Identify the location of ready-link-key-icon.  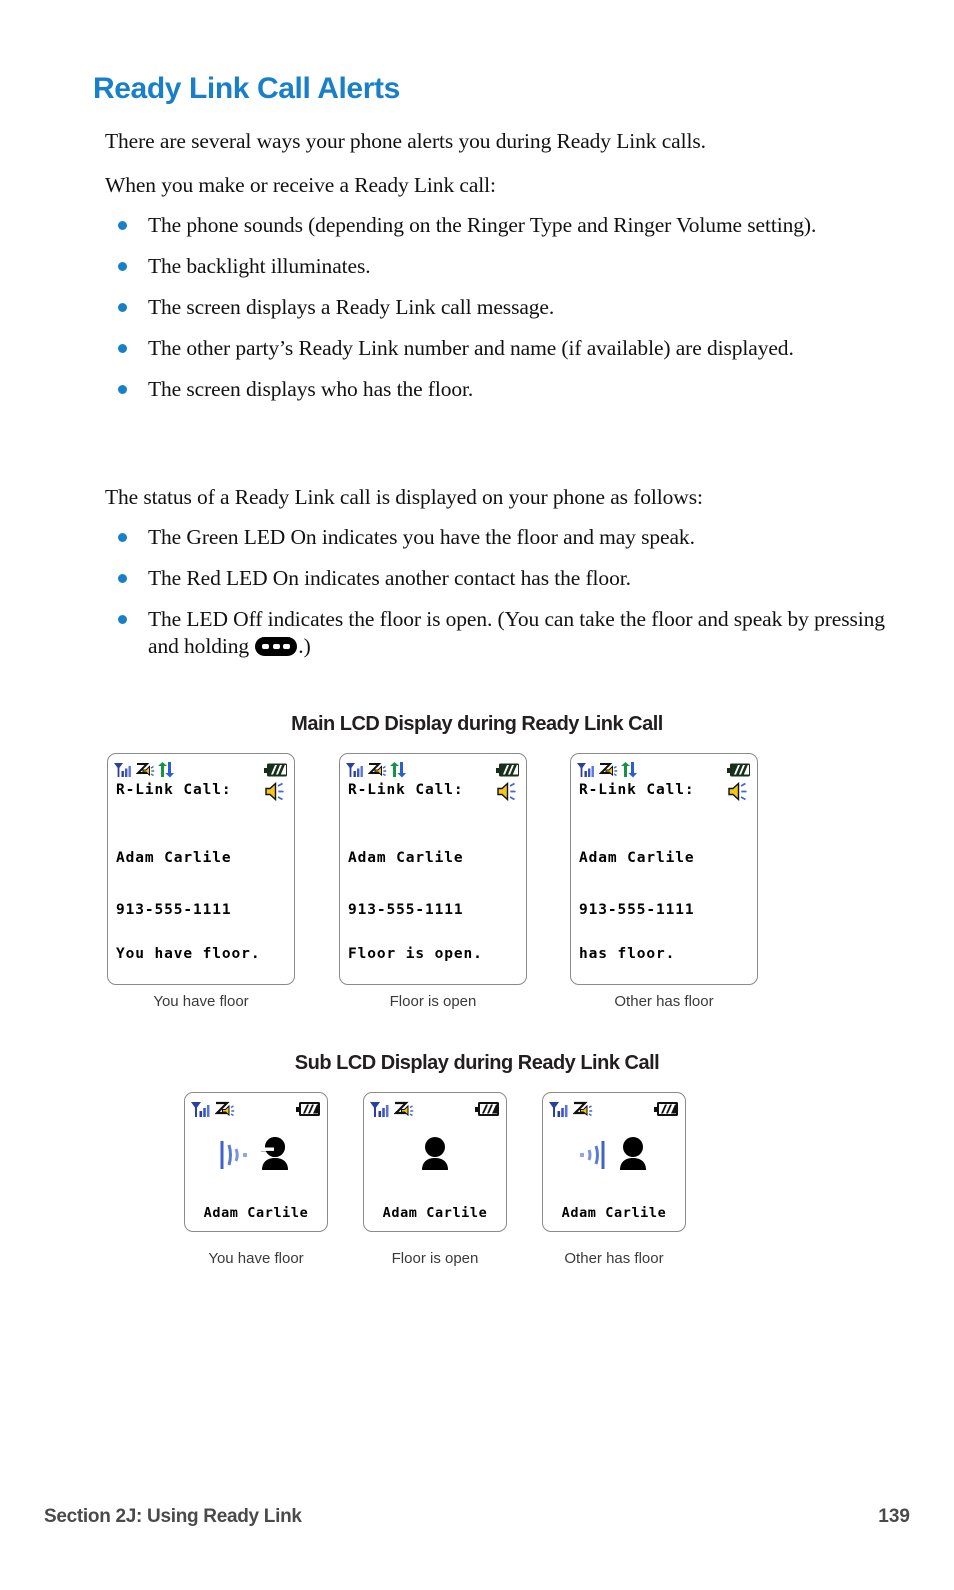
(276, 646).